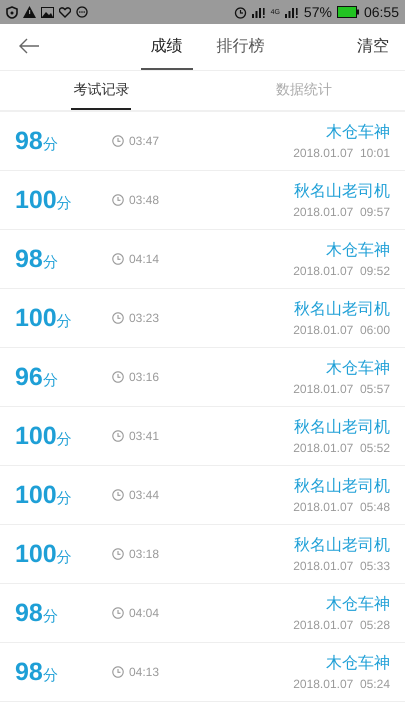  What do you see at coordinates (381, 12) in the screenshot?
I see `clock-time: 06:55` at bounding box center [381, 12].